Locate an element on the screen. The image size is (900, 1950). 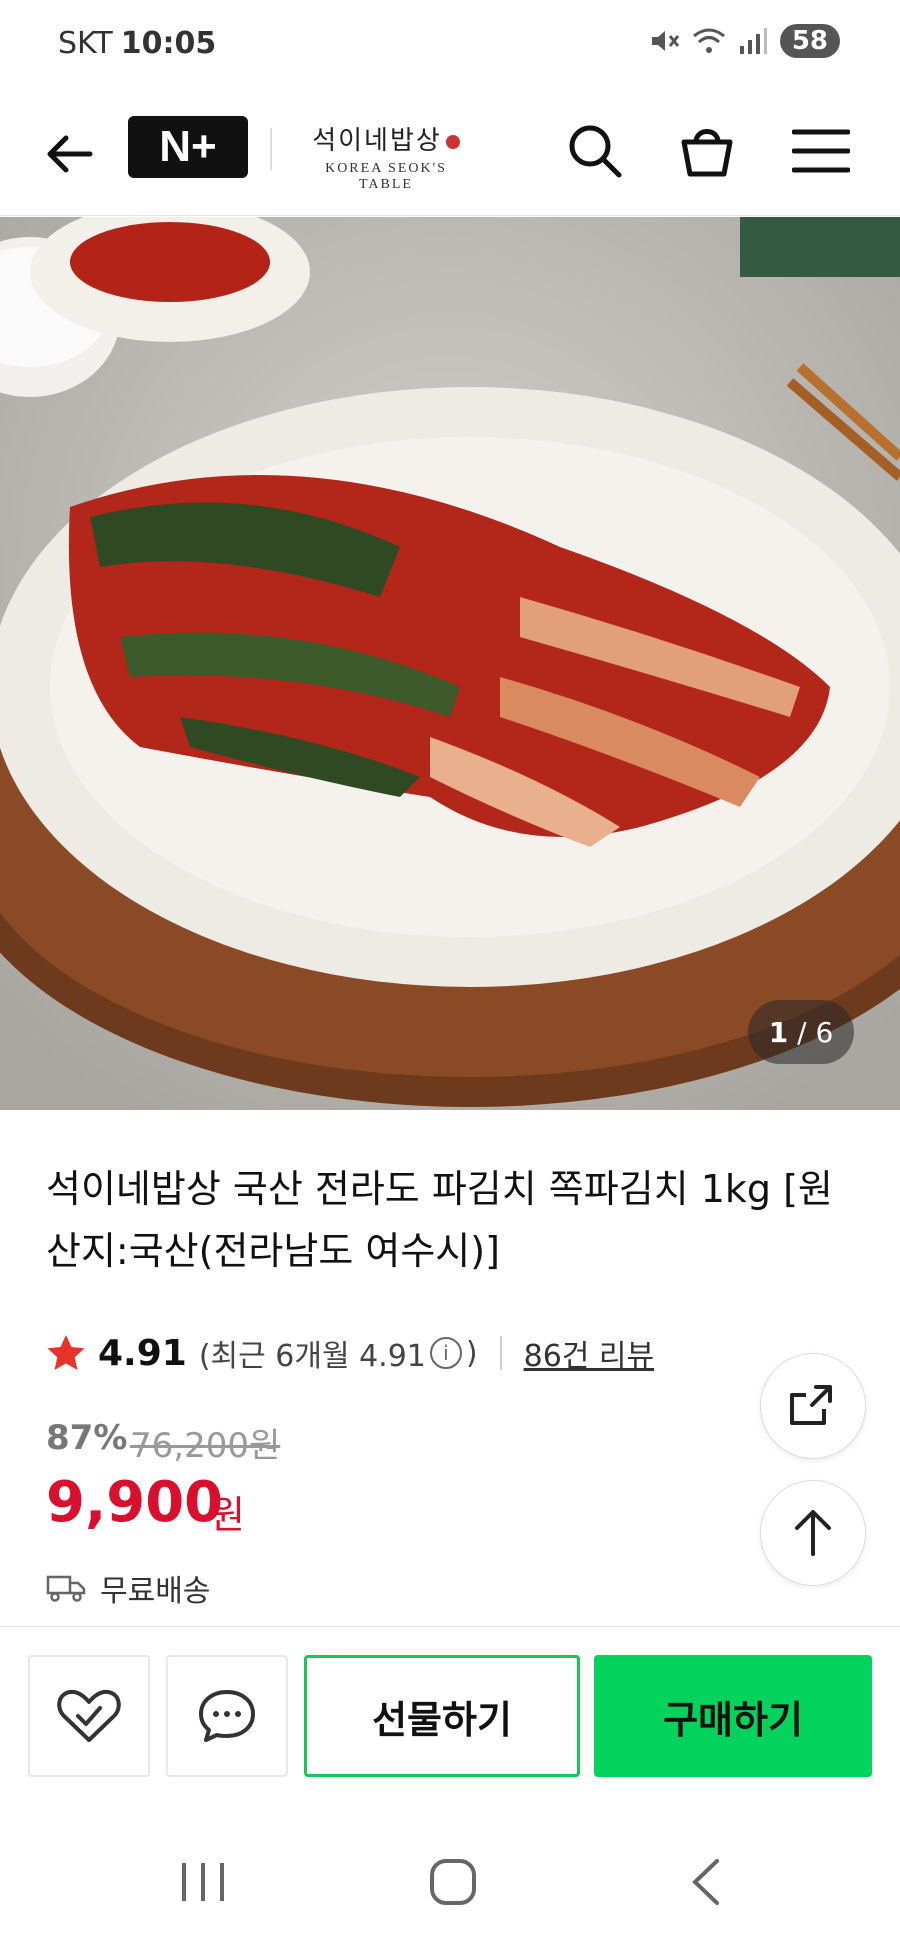
wishlist-button is located at coordinates (89, 1716).